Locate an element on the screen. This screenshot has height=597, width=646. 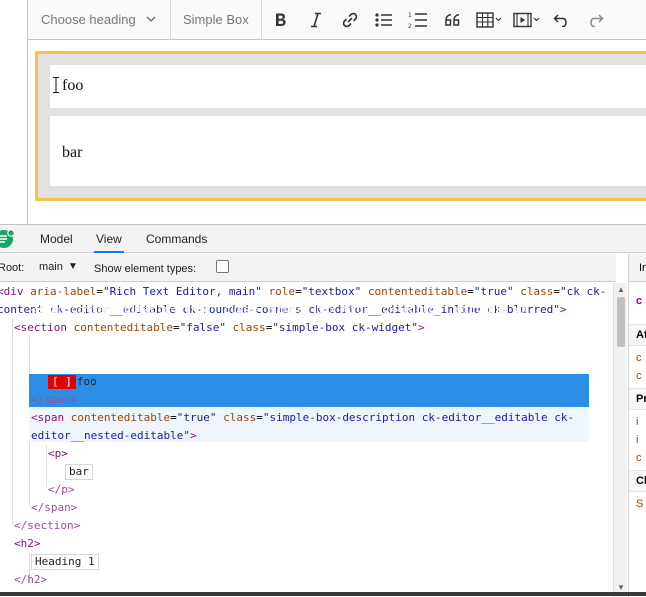
view-options-bar: Root: main ▼ Show element types: is located at coordinates (308, 268).